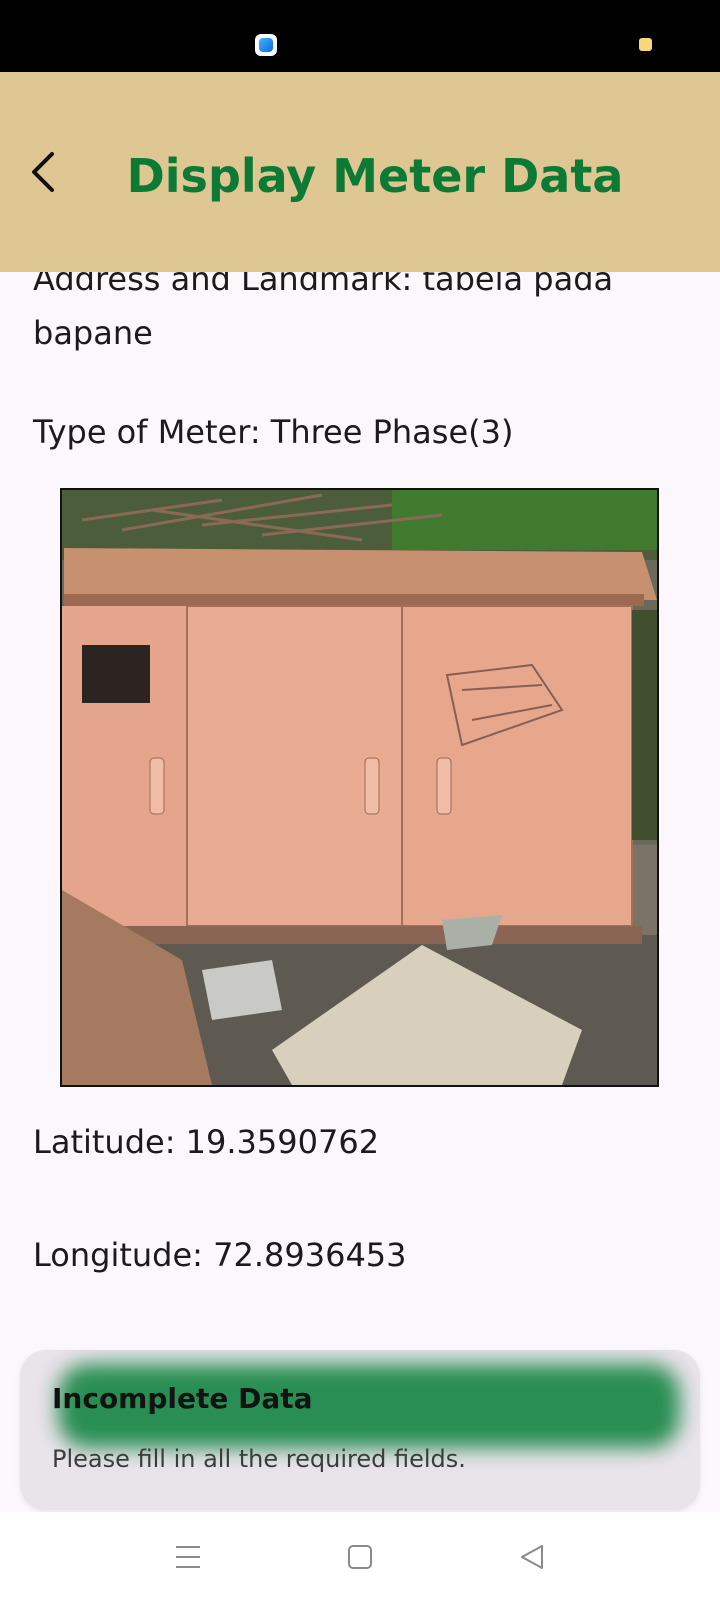 The height and width of the screenshot is (1600, 720). What do you see at coordinates (375, 176) in the screenshot?
I see `page-title: Display Meter Data` at bounding box center [375, 176].